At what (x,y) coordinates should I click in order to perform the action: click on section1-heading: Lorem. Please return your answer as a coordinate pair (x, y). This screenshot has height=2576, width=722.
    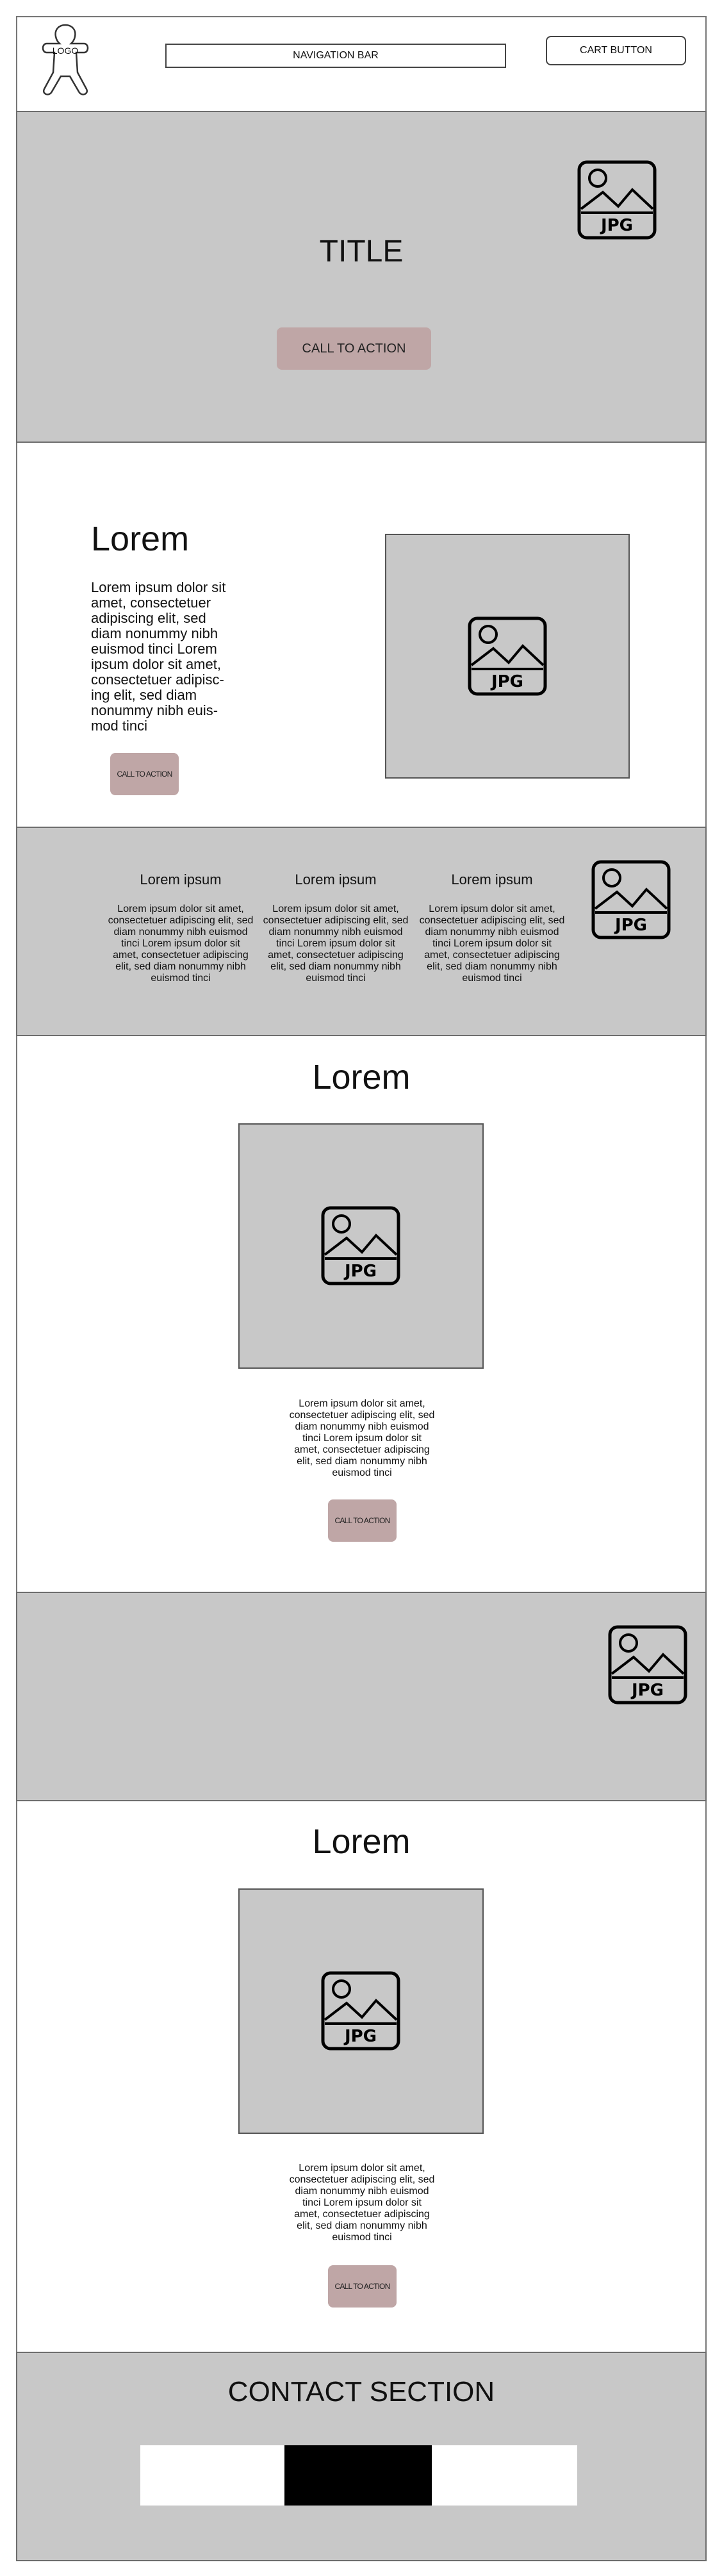
    Looking at the image, I should click on (140, 539).